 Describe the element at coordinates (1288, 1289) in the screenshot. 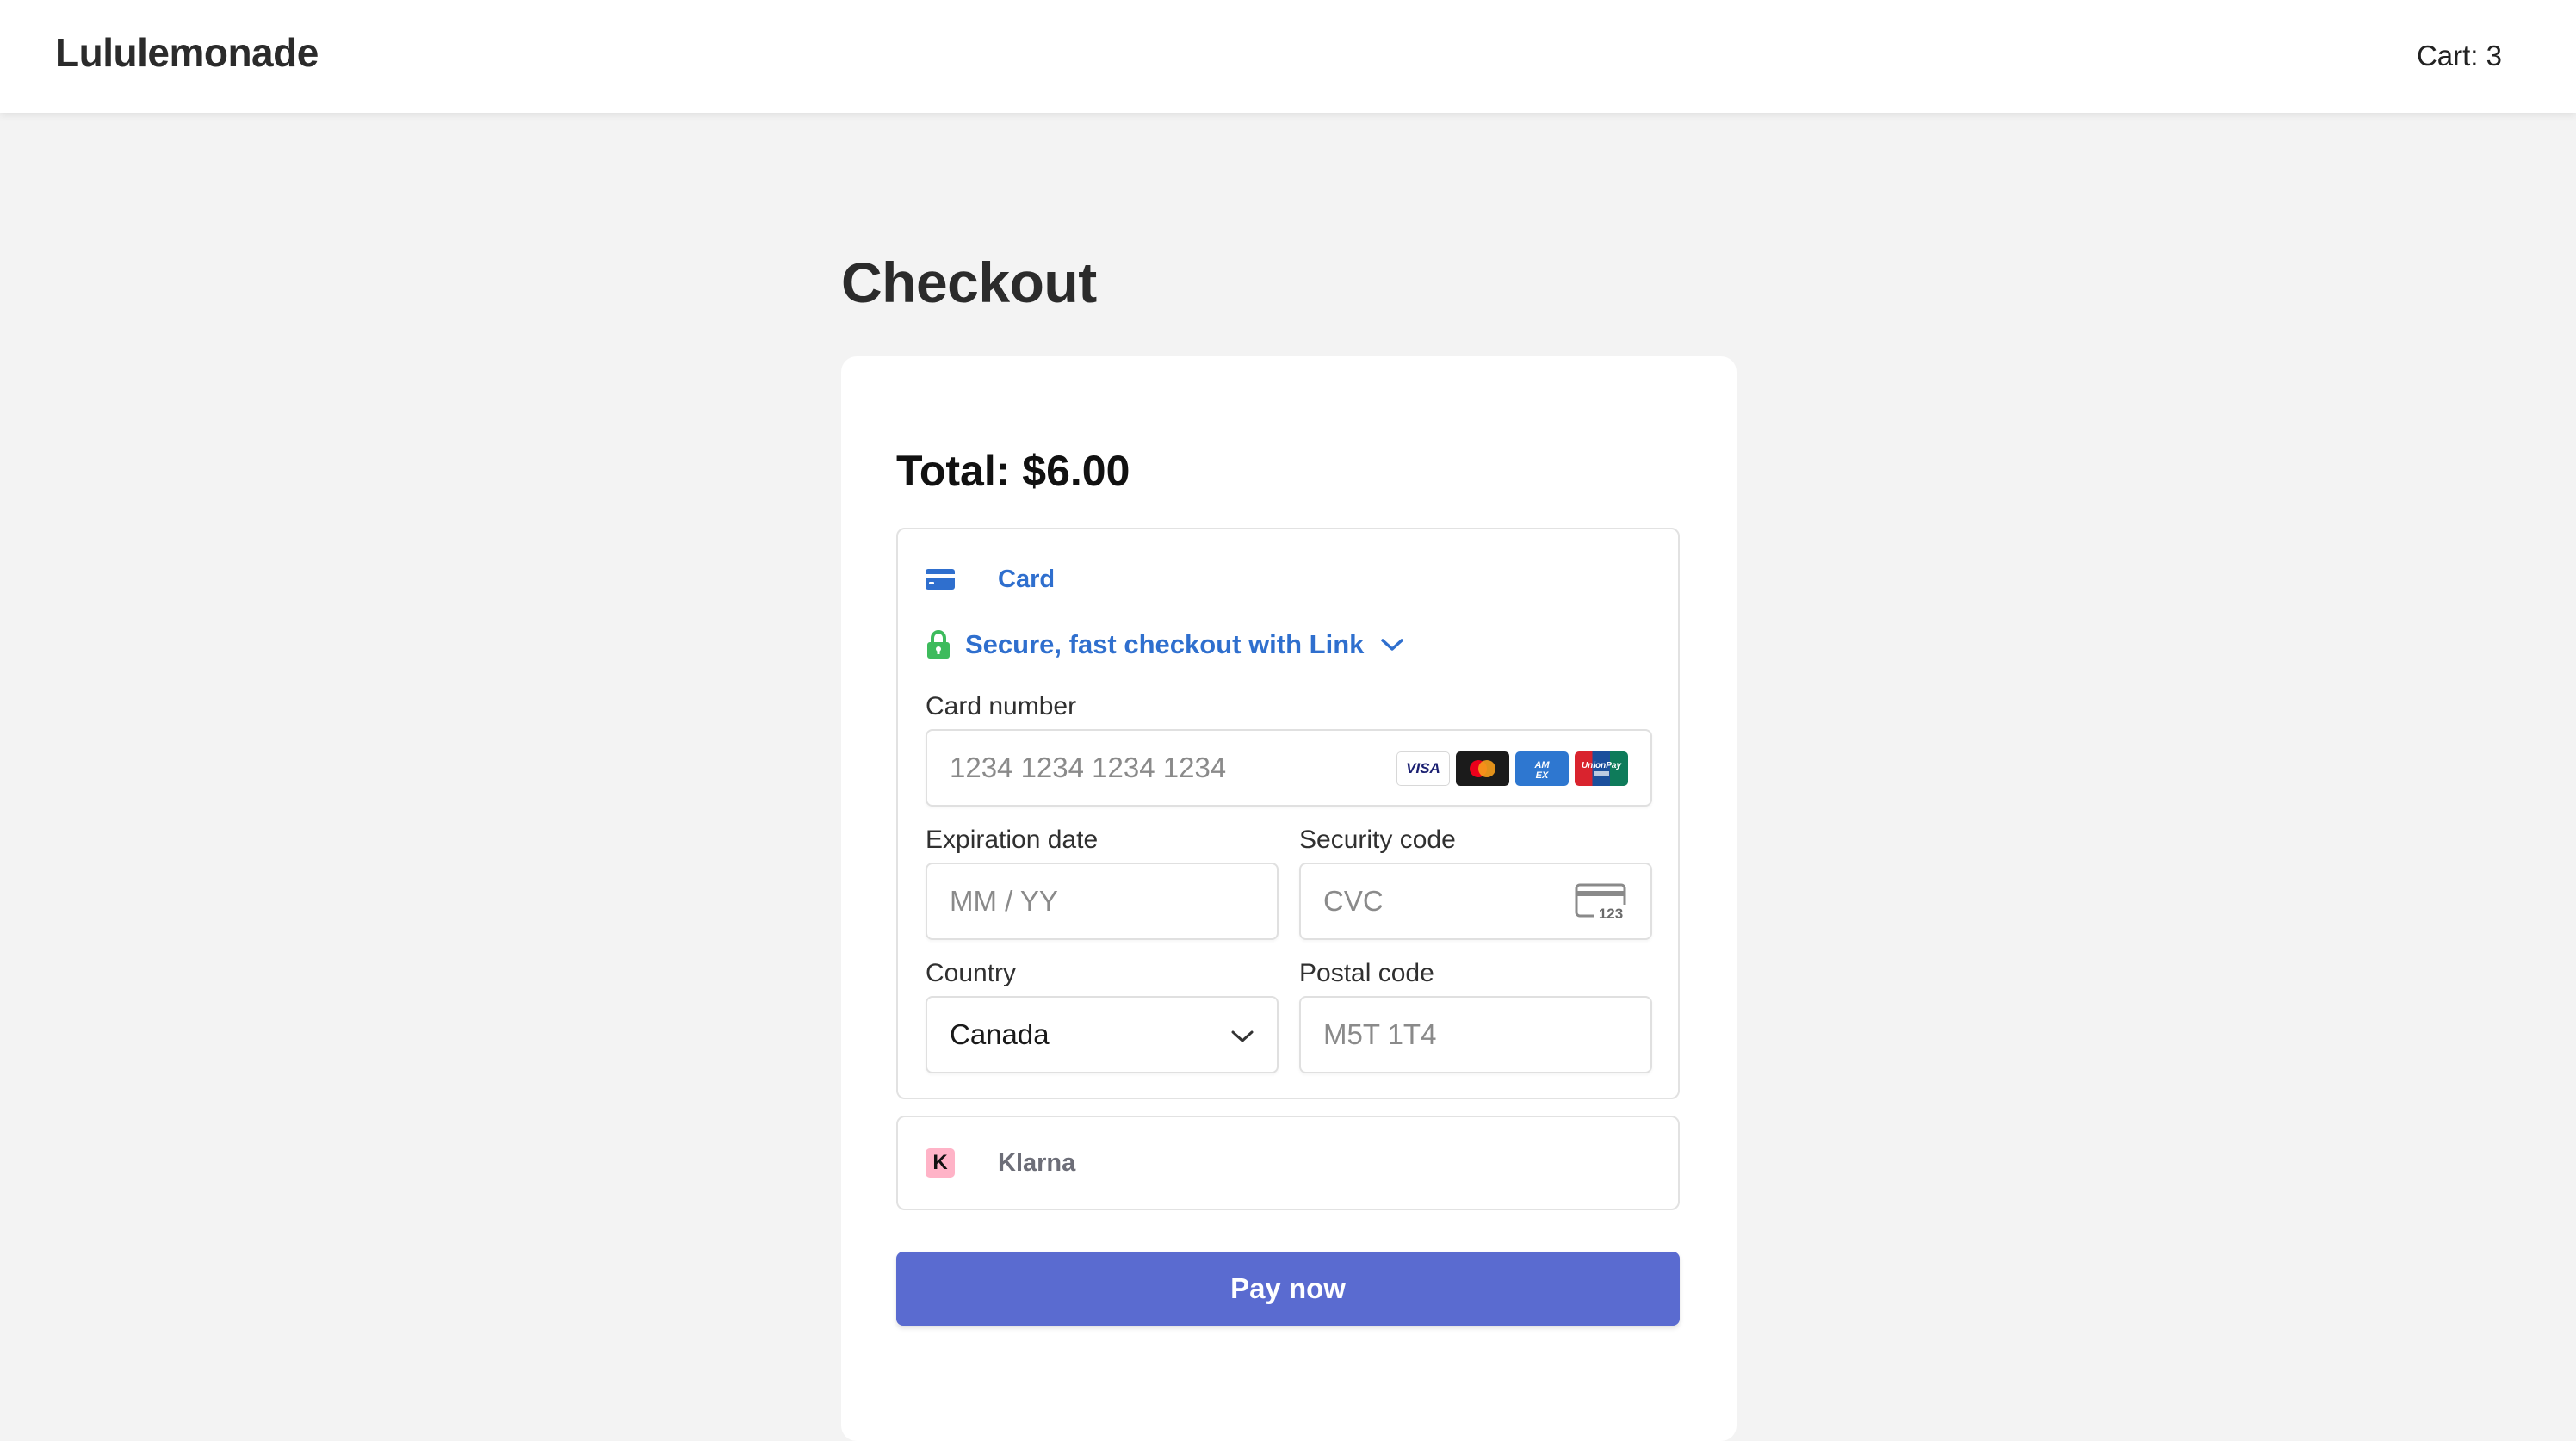

I see `pay-now-button: Pay now` at that location.